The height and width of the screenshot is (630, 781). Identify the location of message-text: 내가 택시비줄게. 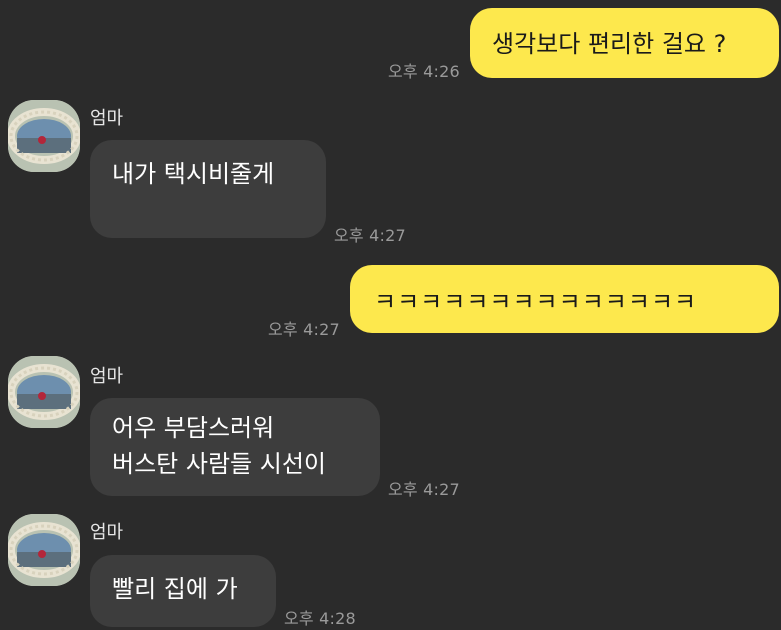
(193, 174).